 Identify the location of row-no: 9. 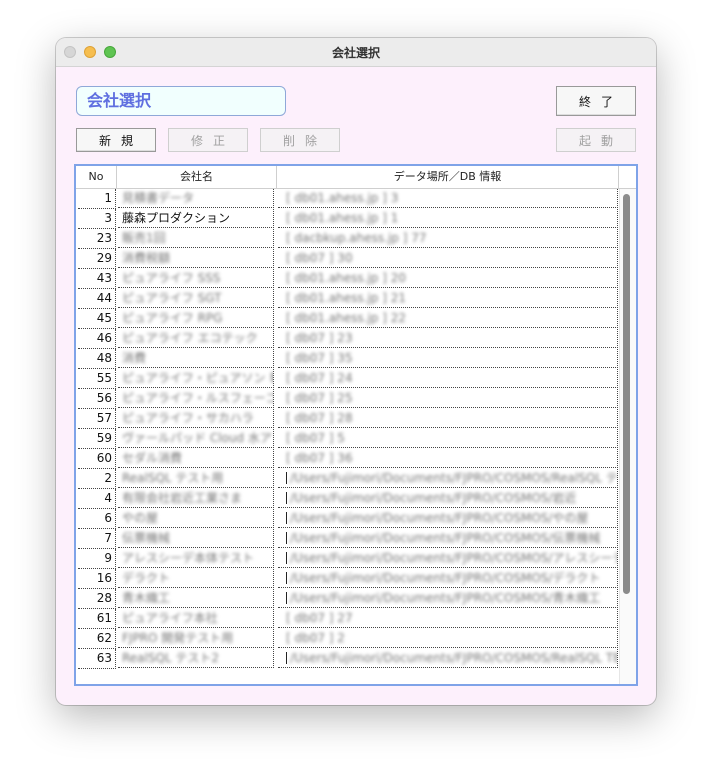
(97, 559).